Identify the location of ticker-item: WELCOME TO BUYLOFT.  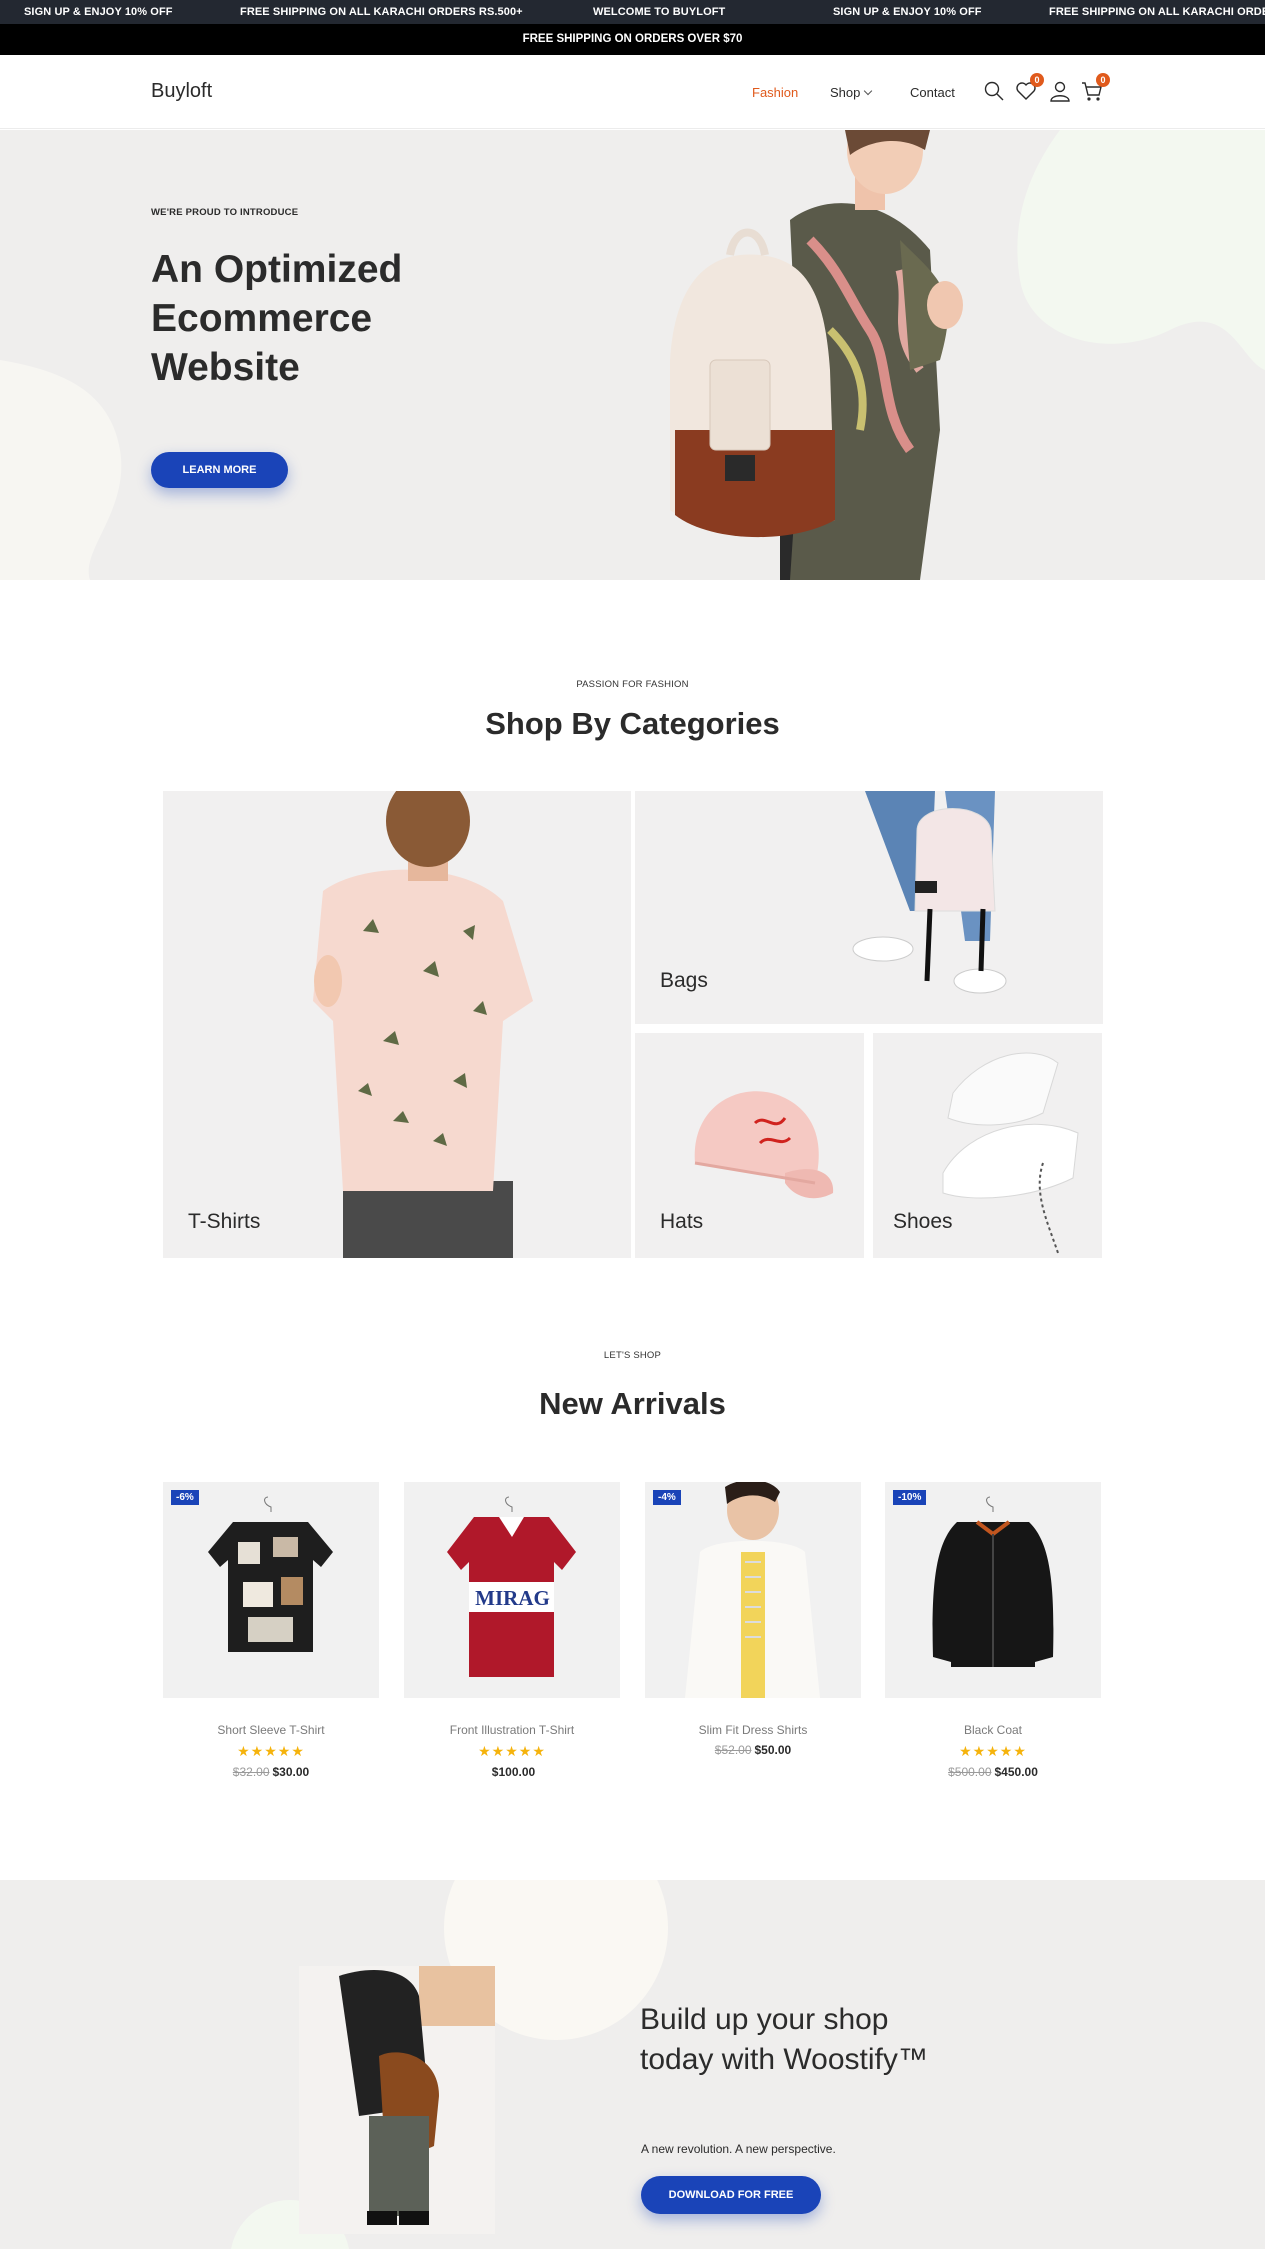
(659, 12).